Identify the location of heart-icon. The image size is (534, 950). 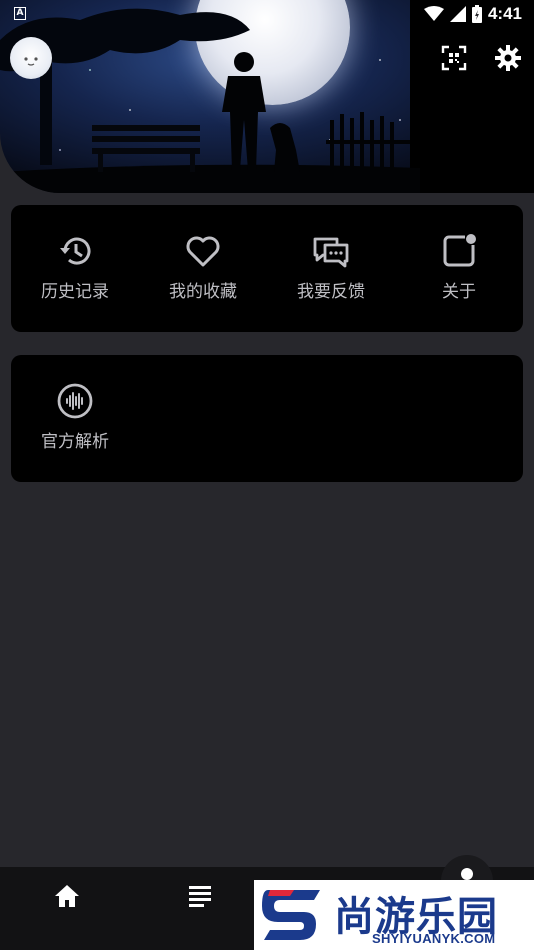
(203, 251).